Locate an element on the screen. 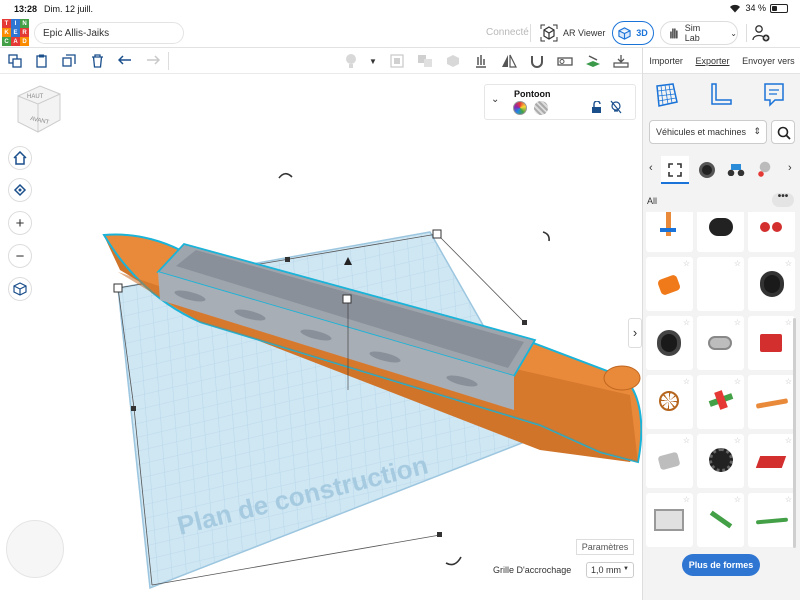 The image size is (800, 600). category-select: Véhicules et machines ⇕ is located at coordinates (708, 132).